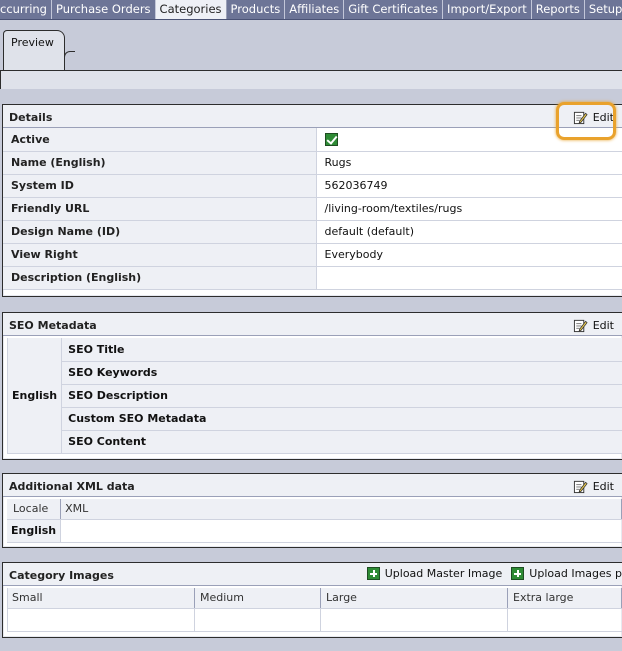 The image size is (622, 651). What do you see at coordinates (101, 620) in the screenshot?
I see `image-cell-small` at bounding box center [101, 620].